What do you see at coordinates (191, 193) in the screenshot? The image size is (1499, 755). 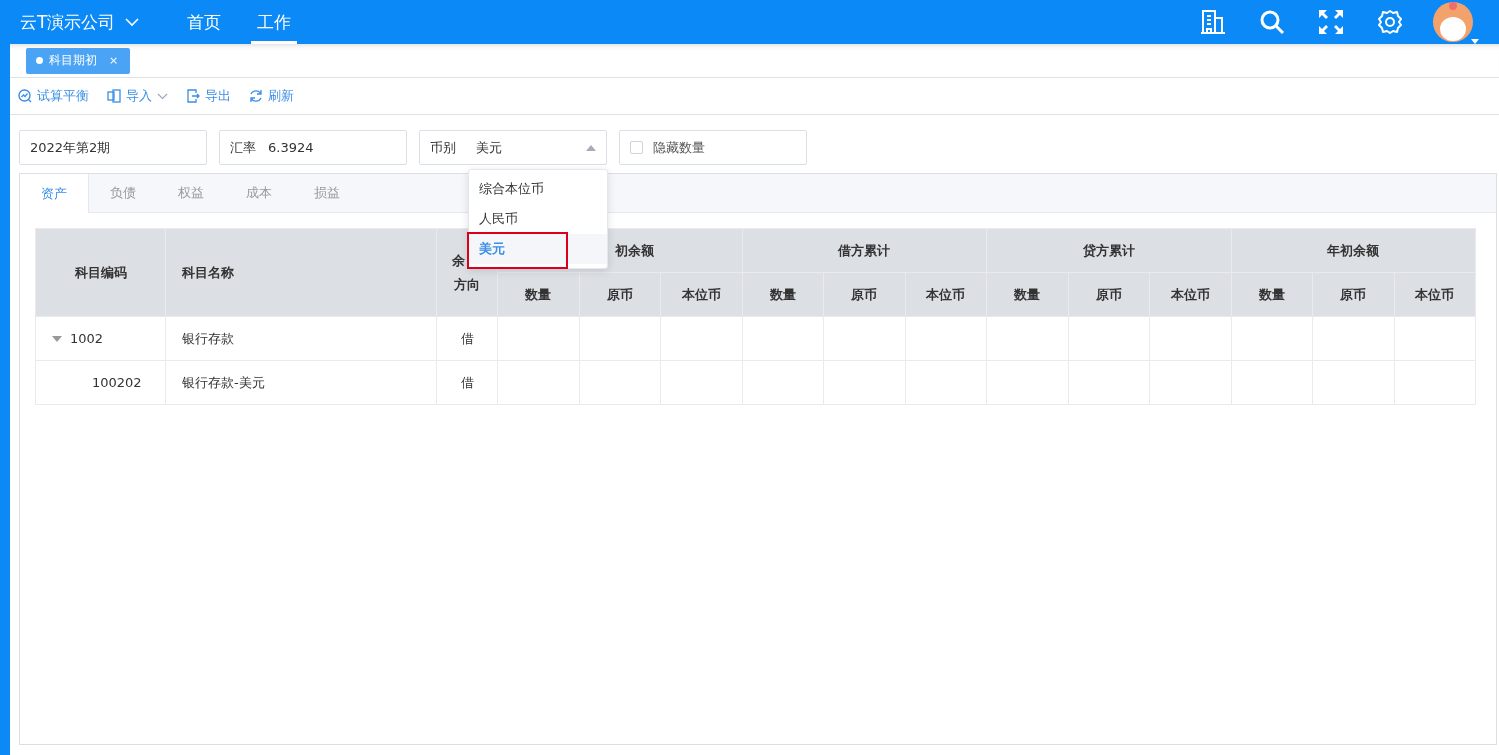 I see `category-tab: 权益` at bounding box center [191, 193].